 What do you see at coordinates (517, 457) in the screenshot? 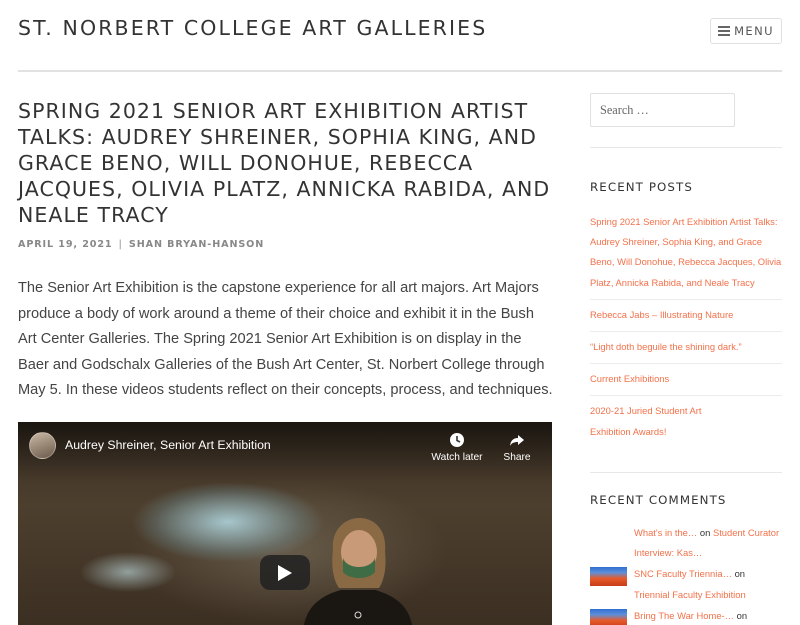
I see `share-label: Share` at bounding box center [517, 457].